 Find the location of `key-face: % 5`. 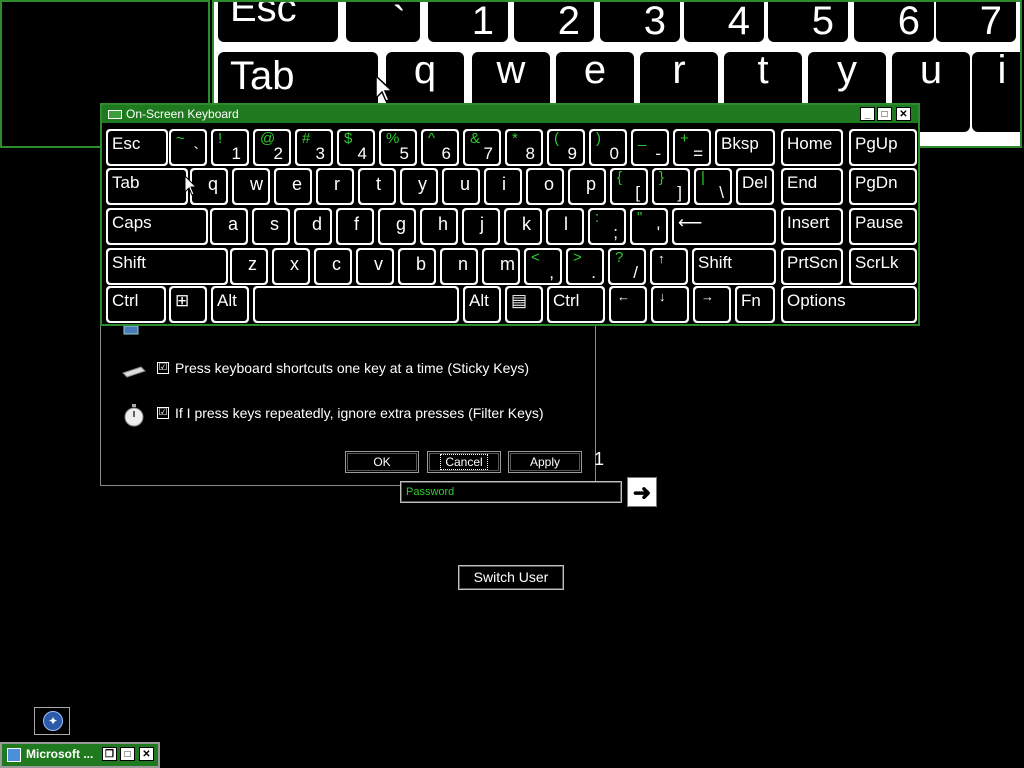

key-face: % 5 is located at coordinates (398, 147).